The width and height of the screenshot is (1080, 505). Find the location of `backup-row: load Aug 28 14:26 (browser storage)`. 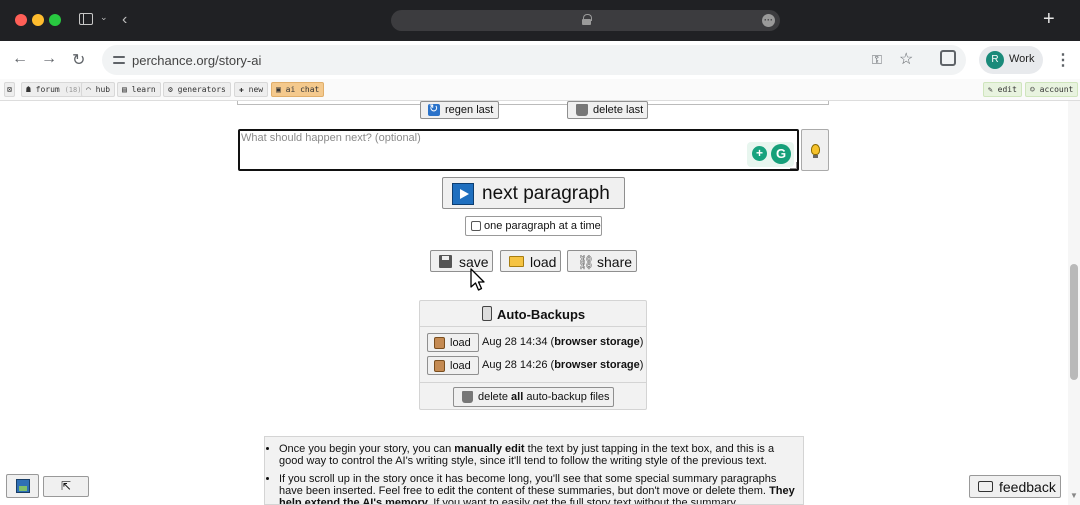

backup-row: load Aug 28 14:26 (browser storage) is located at coordinates (533, 366).